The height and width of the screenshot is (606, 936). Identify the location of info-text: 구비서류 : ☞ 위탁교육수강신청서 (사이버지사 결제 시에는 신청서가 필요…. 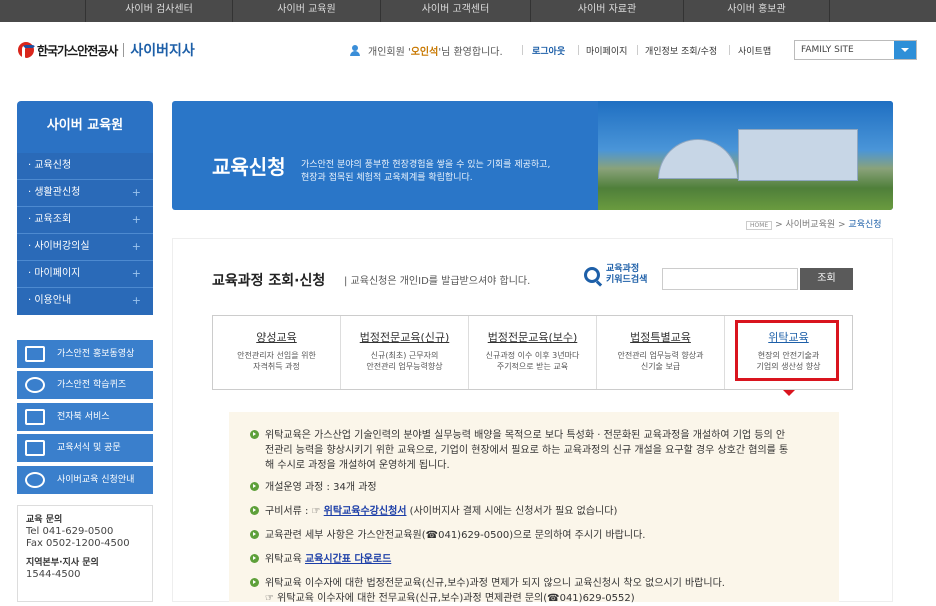
(441, 511).